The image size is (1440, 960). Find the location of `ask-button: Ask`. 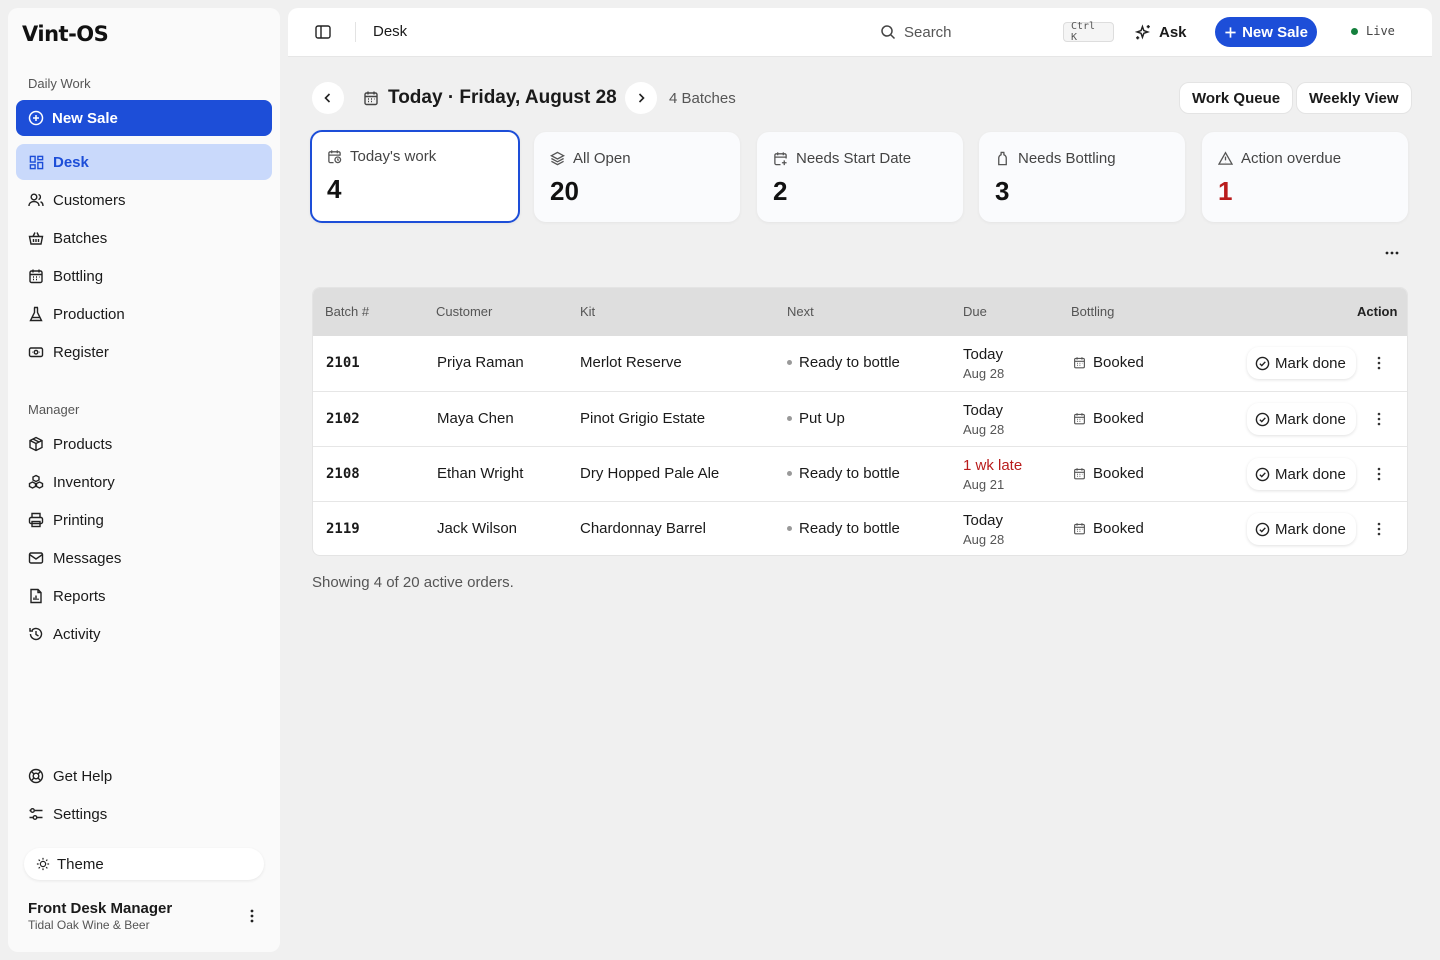

ask-button: Ask is located at coordinates (1161, 32).